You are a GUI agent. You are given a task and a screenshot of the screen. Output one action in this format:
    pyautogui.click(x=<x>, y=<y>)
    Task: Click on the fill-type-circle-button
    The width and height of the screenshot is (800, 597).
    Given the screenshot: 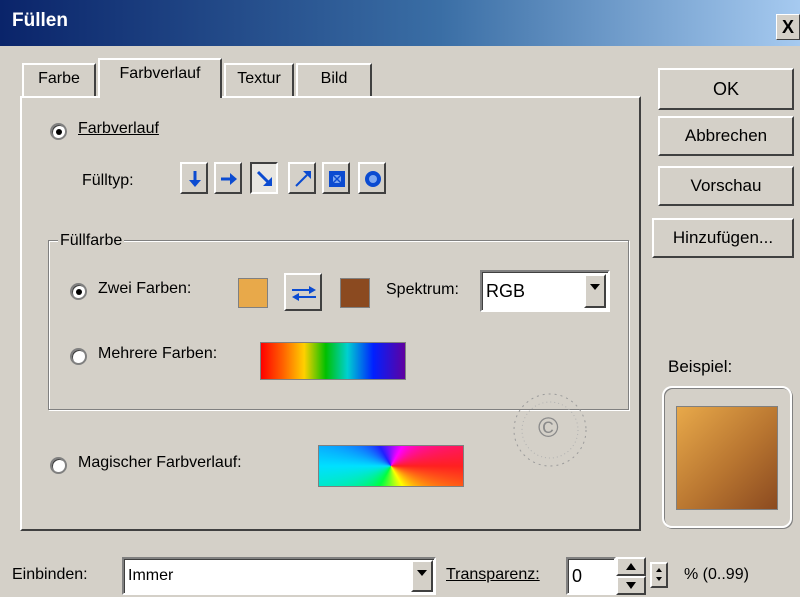 What is the action you would take?
    pyautogui.click(x=372, y=178)
    